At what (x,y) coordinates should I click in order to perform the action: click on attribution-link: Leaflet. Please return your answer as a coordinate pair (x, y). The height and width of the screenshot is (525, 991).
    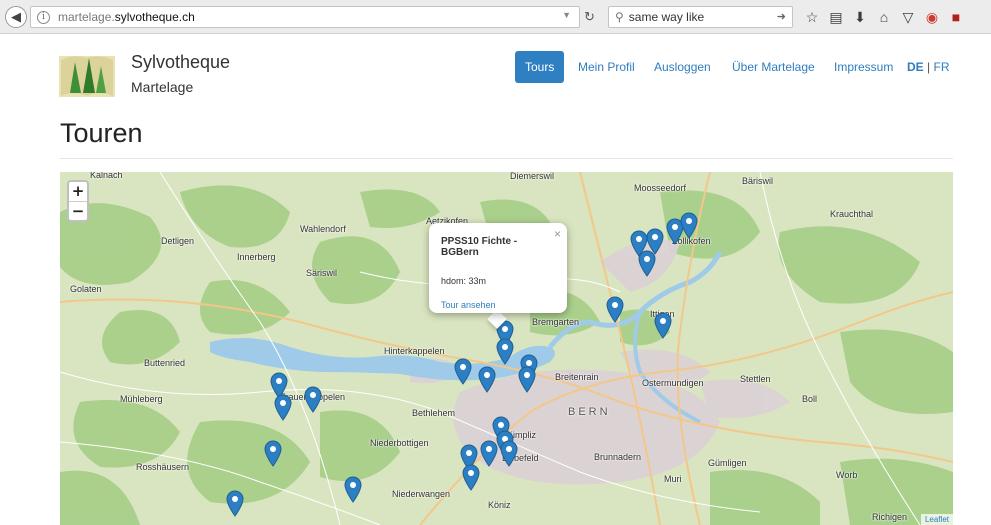
    Looking at the image, I should click on (936, 519).